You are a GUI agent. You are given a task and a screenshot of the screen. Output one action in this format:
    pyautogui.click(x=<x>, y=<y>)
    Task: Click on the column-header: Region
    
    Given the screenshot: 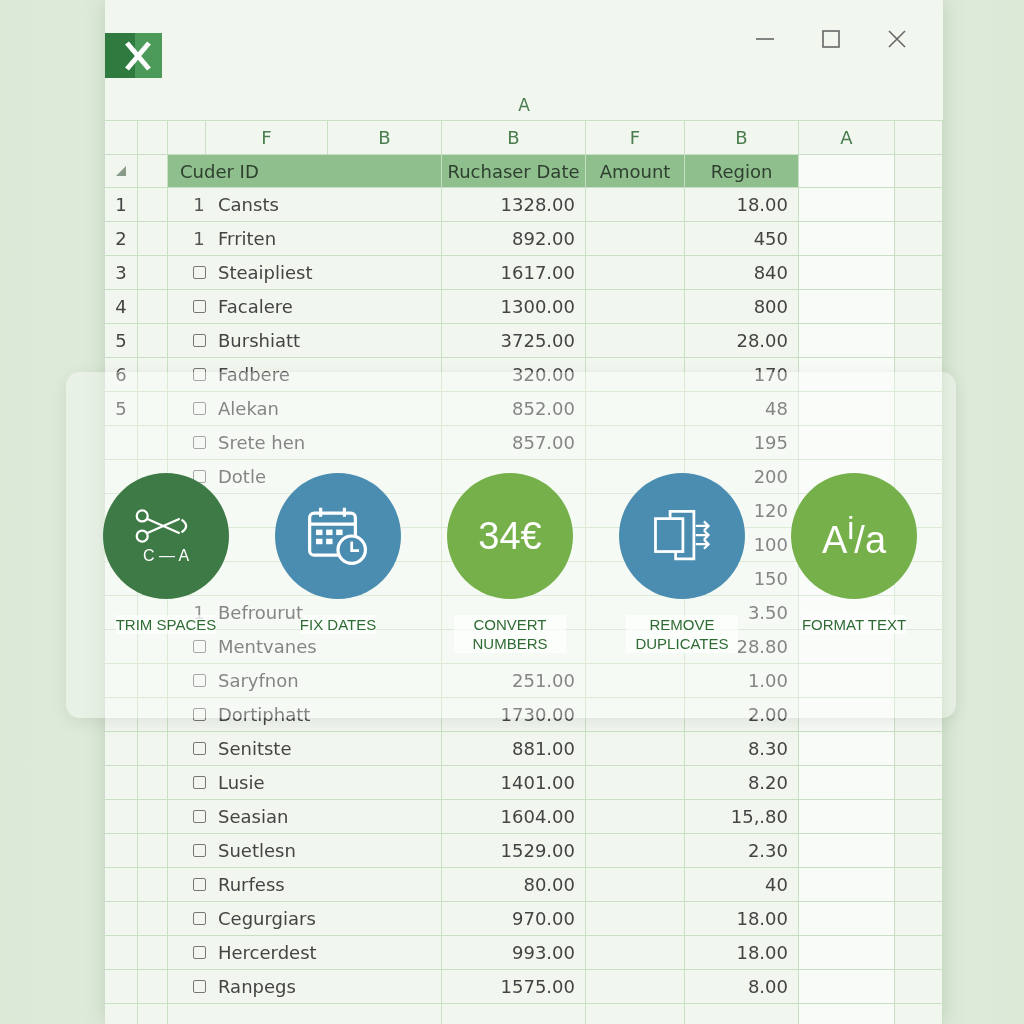 What is the action you would take?
    pyautogui.click(x=742, y=171)
    